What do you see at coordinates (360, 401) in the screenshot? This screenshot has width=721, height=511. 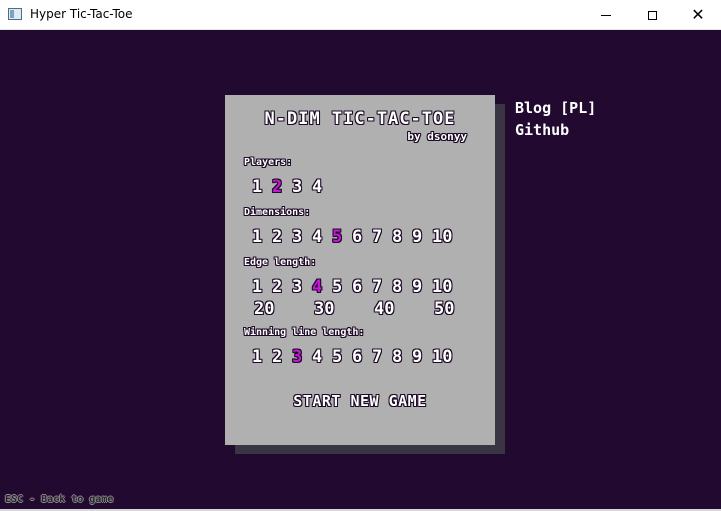 I see `start-new-game-button: START NEW GAME` at bounding box center [360, 401].